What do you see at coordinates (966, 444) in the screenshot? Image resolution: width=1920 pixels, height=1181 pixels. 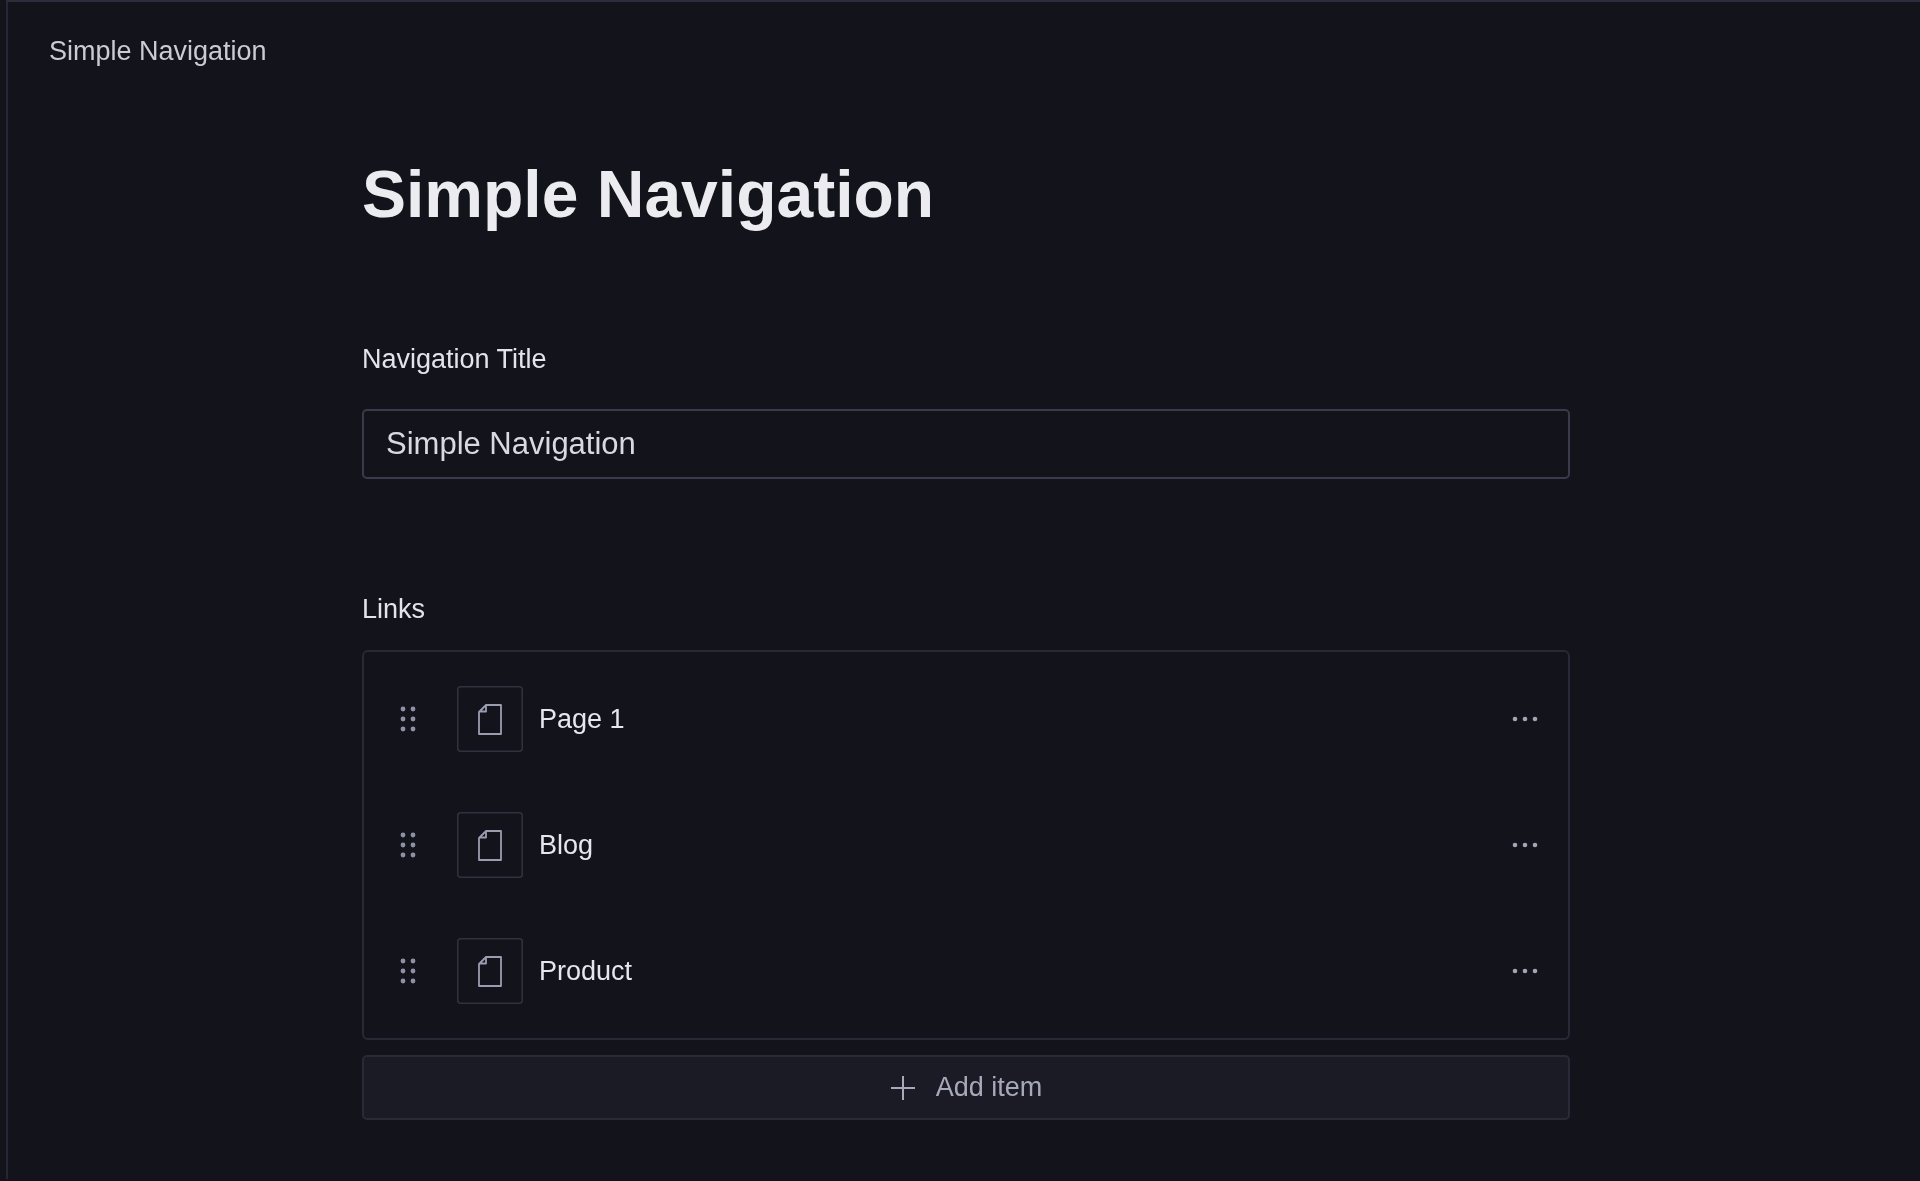 I see `title-input: Simple Navigation` at bounding box center [966, 444].